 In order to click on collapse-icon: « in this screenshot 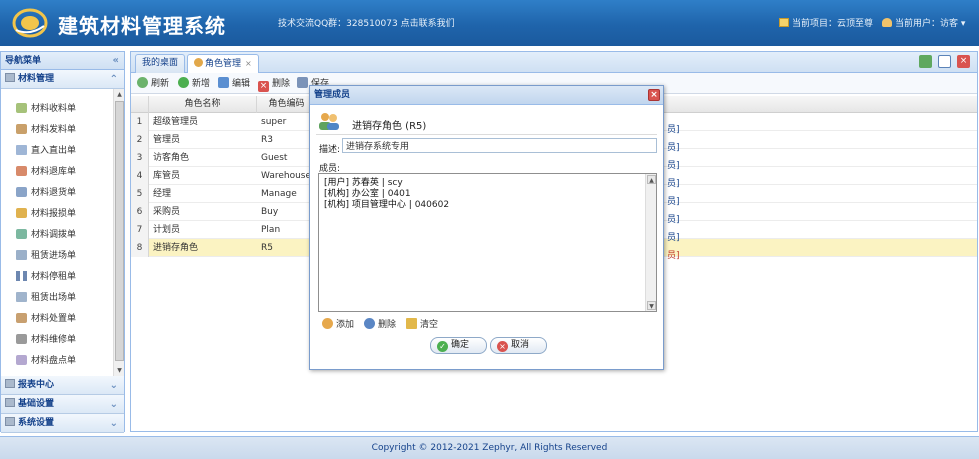, I will do `click(116, 61)`.